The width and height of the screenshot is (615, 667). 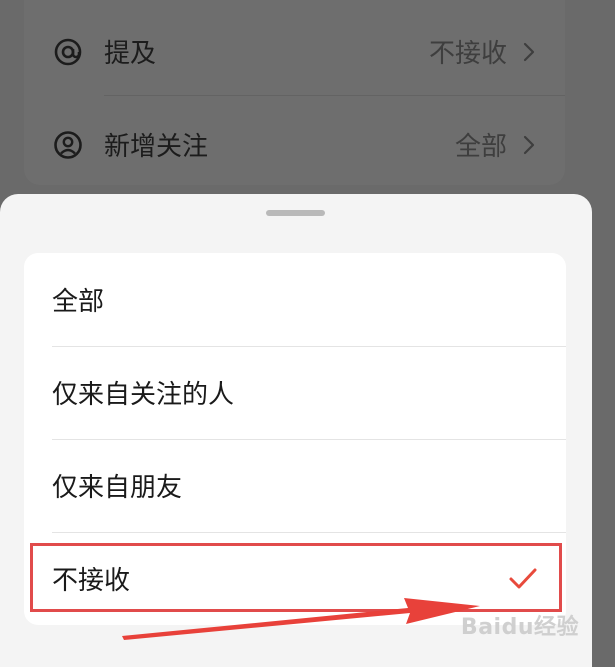 I want to click on option-friends-only: 仅来自朋友, so click(x=295, y=485).